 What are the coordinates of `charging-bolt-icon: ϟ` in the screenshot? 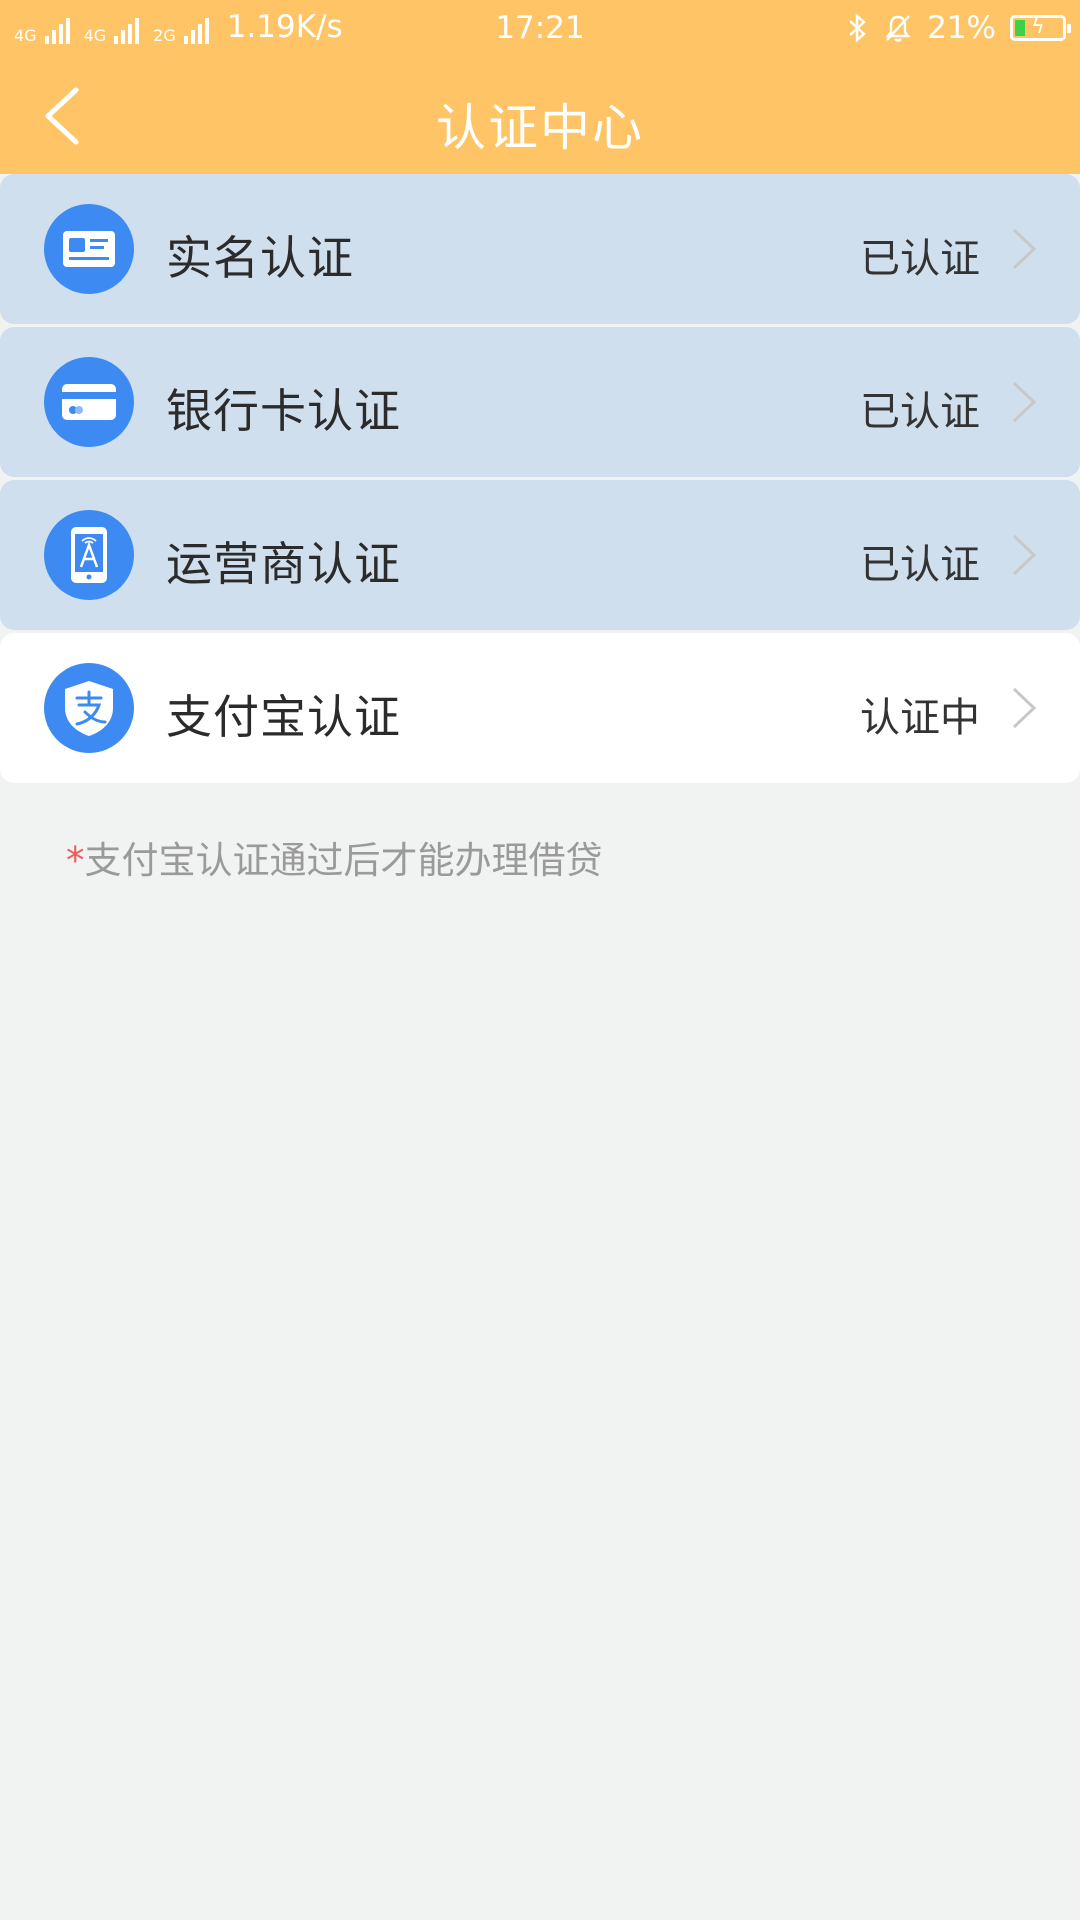 It's located at (1038, 26).